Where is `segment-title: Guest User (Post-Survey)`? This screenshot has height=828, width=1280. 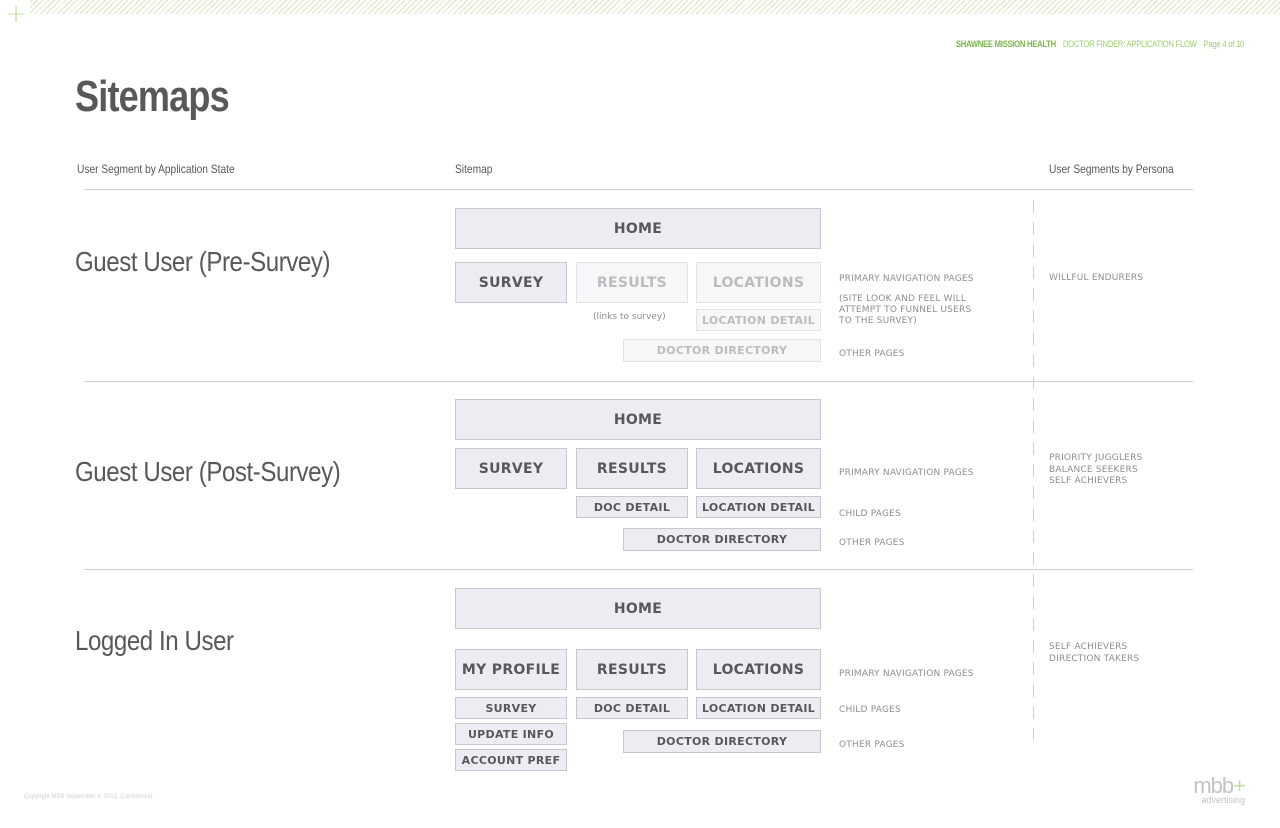
segment-title: Guest User (Post-Survey) is located at coordinates (208, 471).